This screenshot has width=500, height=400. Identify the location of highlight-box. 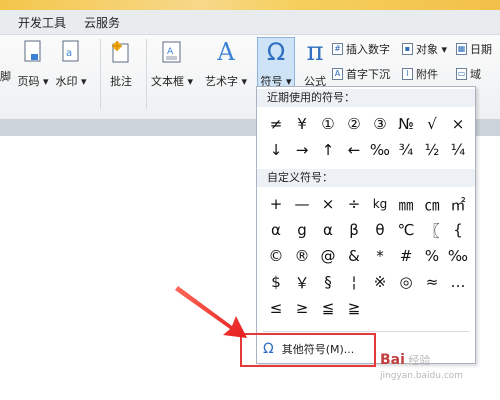
(308, 350).